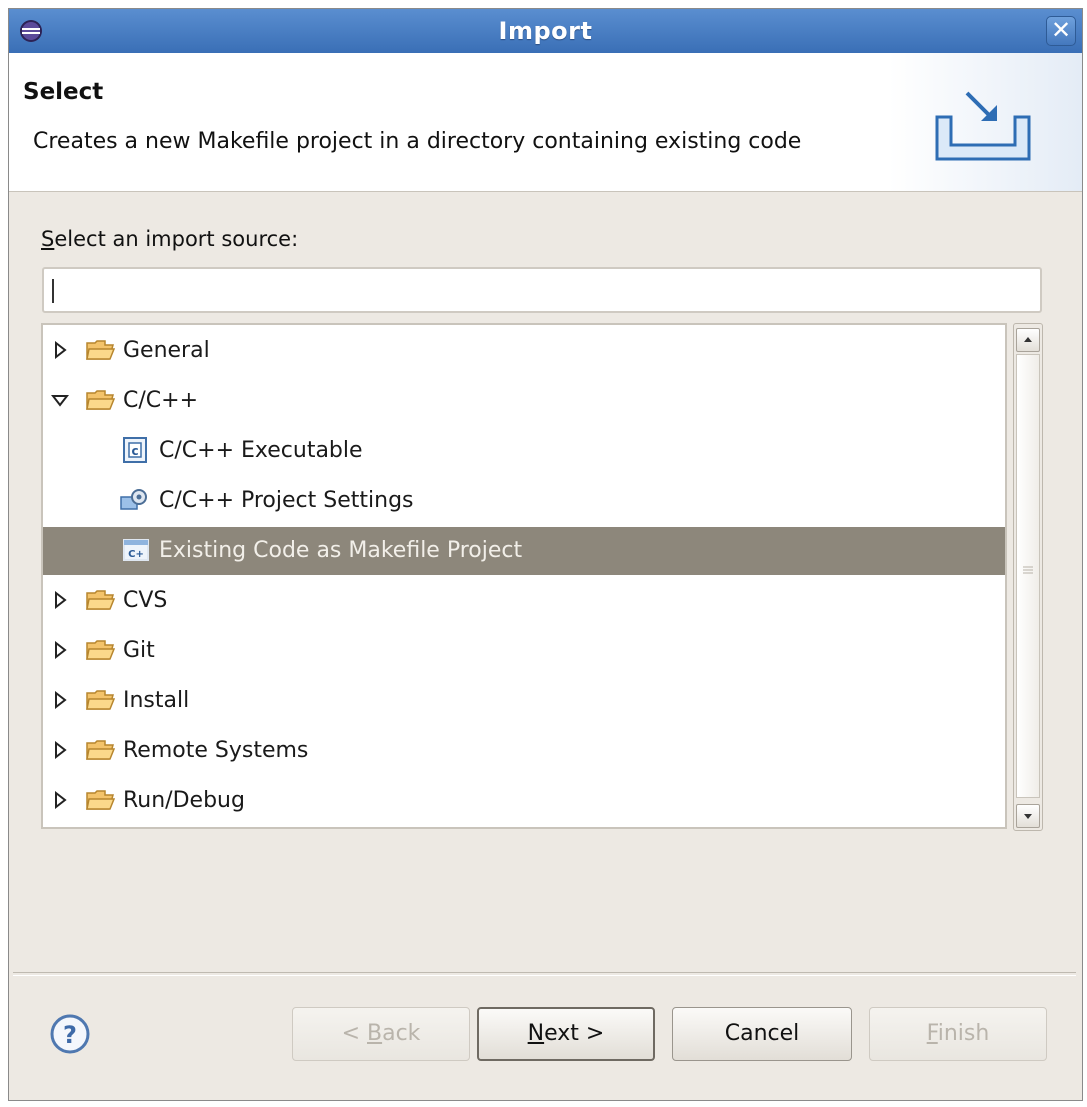 This screenshot has height=1107, width=1087. I want to click on button-bar-separator, so click(544, 974).